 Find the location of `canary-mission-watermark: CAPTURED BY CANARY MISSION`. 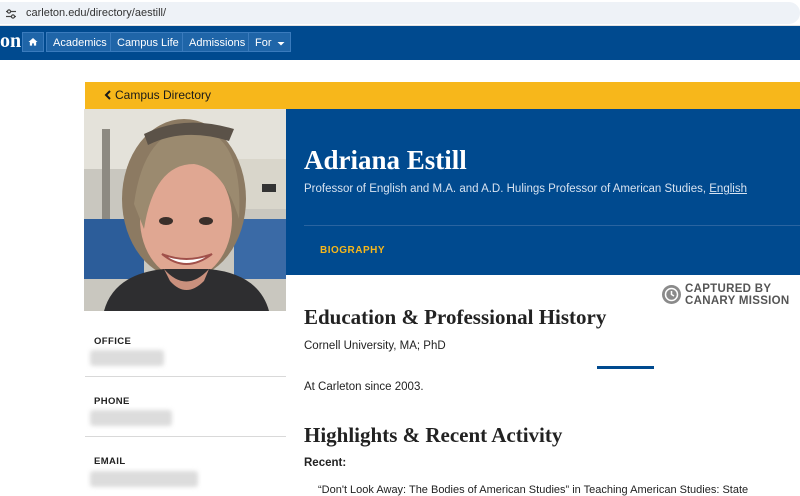

canary-mission-watermark: CAPTURED BY CANARY MISSION is located at coordinates (727, 296).